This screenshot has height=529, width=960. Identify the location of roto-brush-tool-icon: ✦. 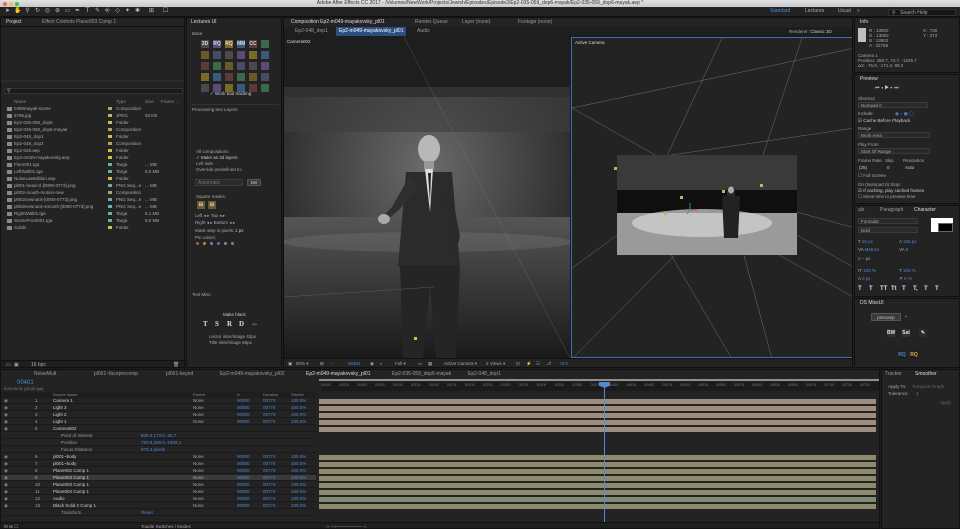
(127, 11).